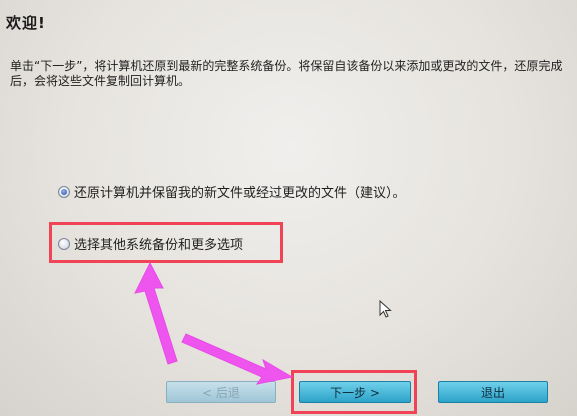  Describe the element at coordinates (237, 359) in the screenshot. I see `arrow-right-icon` at that location.